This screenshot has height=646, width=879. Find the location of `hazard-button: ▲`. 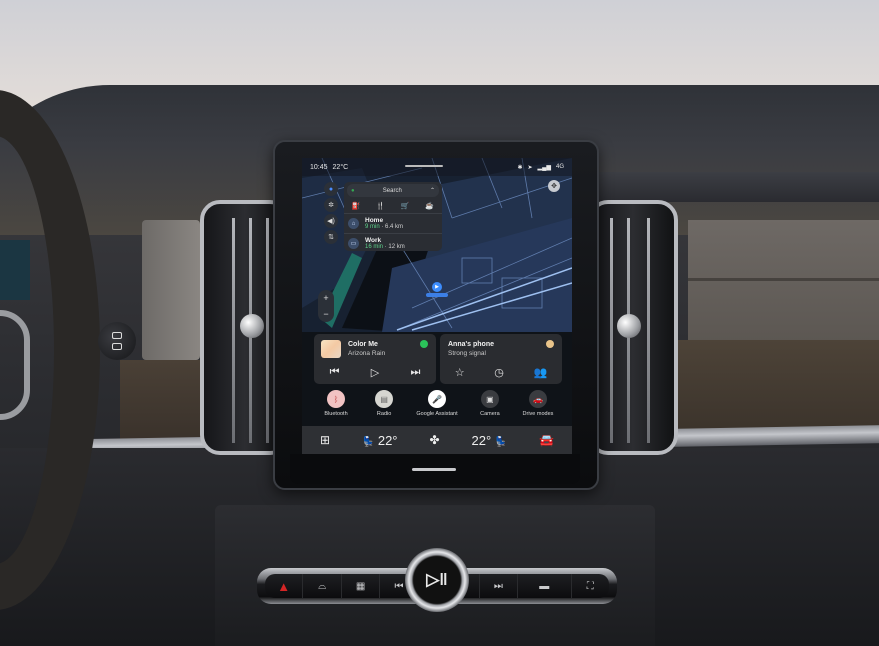

hazard-button: ▲ is located at coordinates (284, 586).